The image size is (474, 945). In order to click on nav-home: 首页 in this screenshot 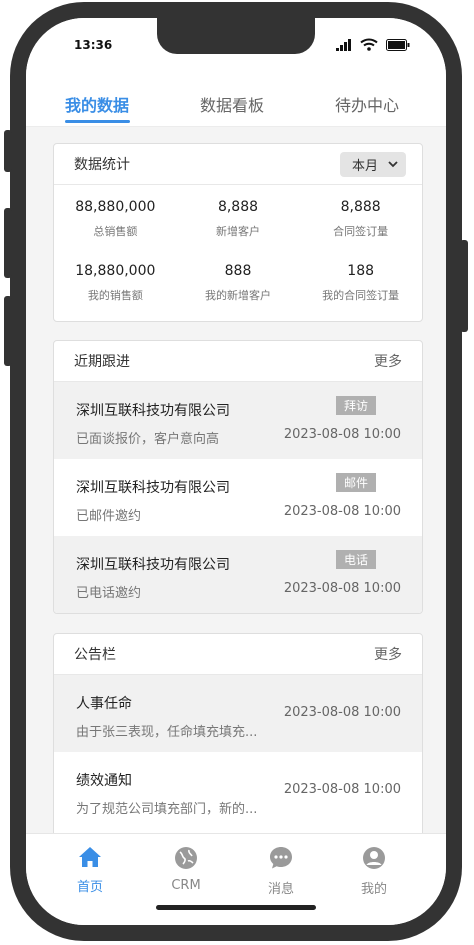, I will do `click(90, 870)`.